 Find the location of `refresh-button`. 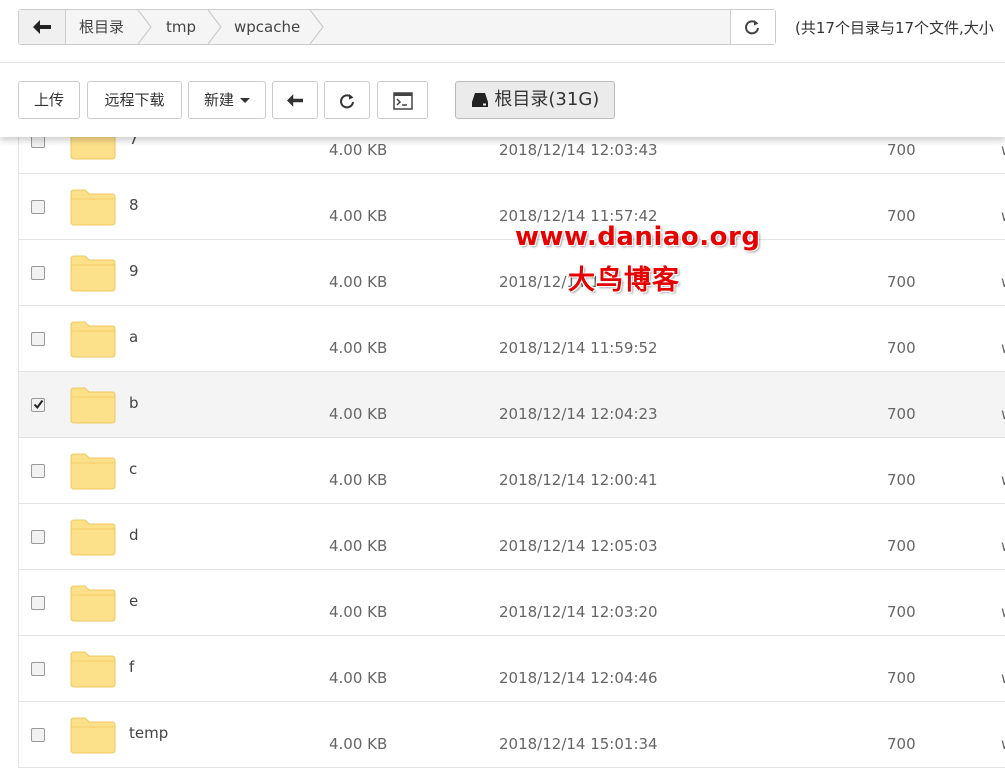

refresh-button is located at coordinates (347, 100).